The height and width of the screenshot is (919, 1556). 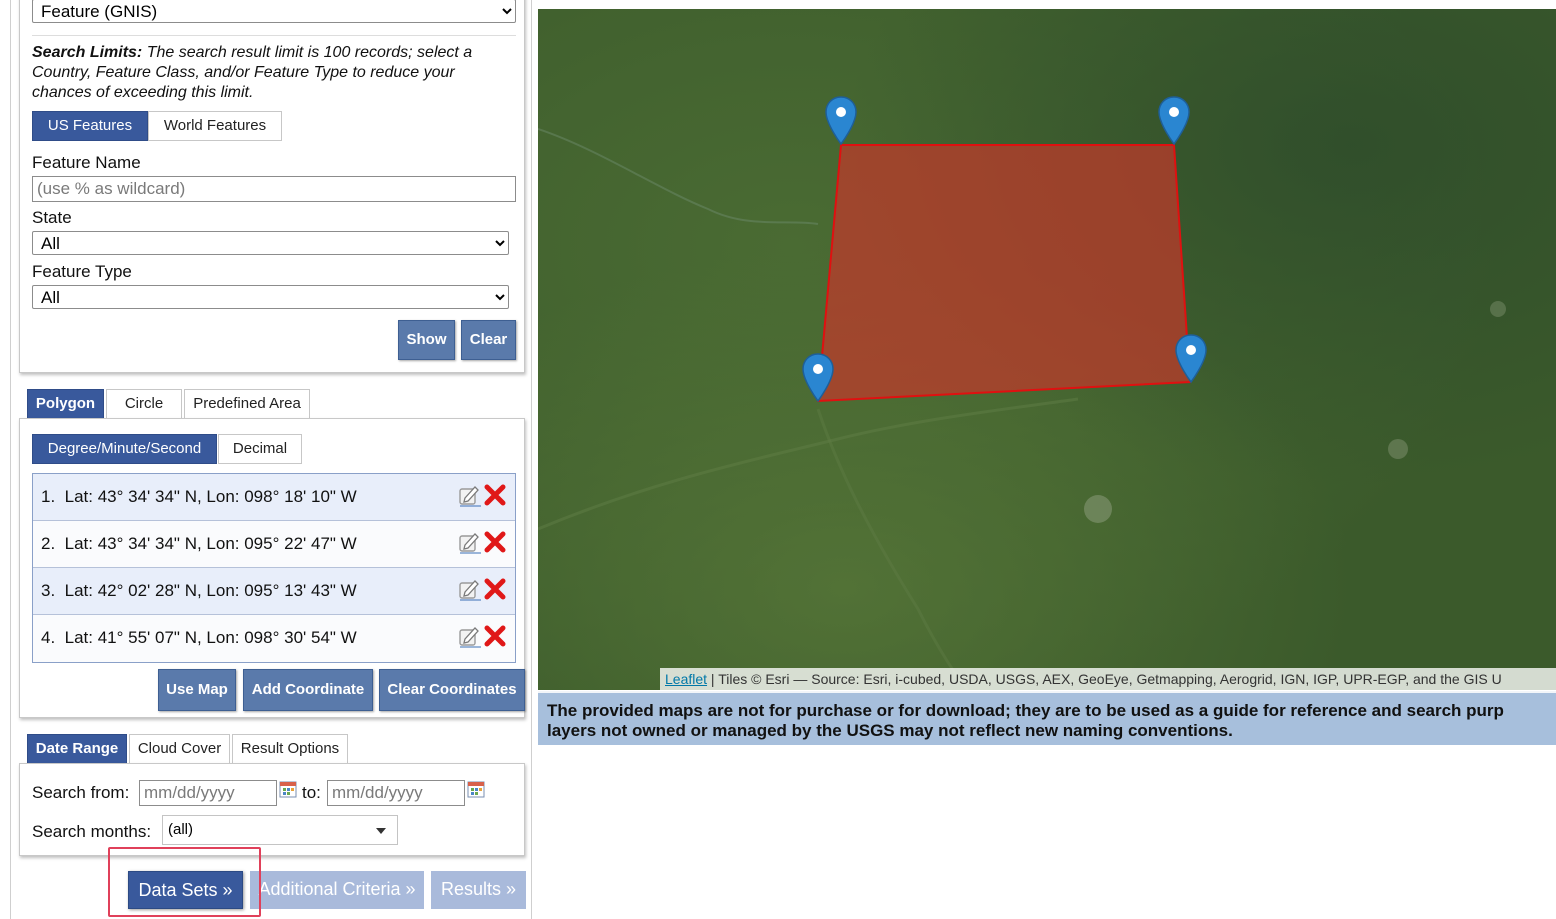 I want to click on search-months-label: Search months:, so click(x=92, y=831).